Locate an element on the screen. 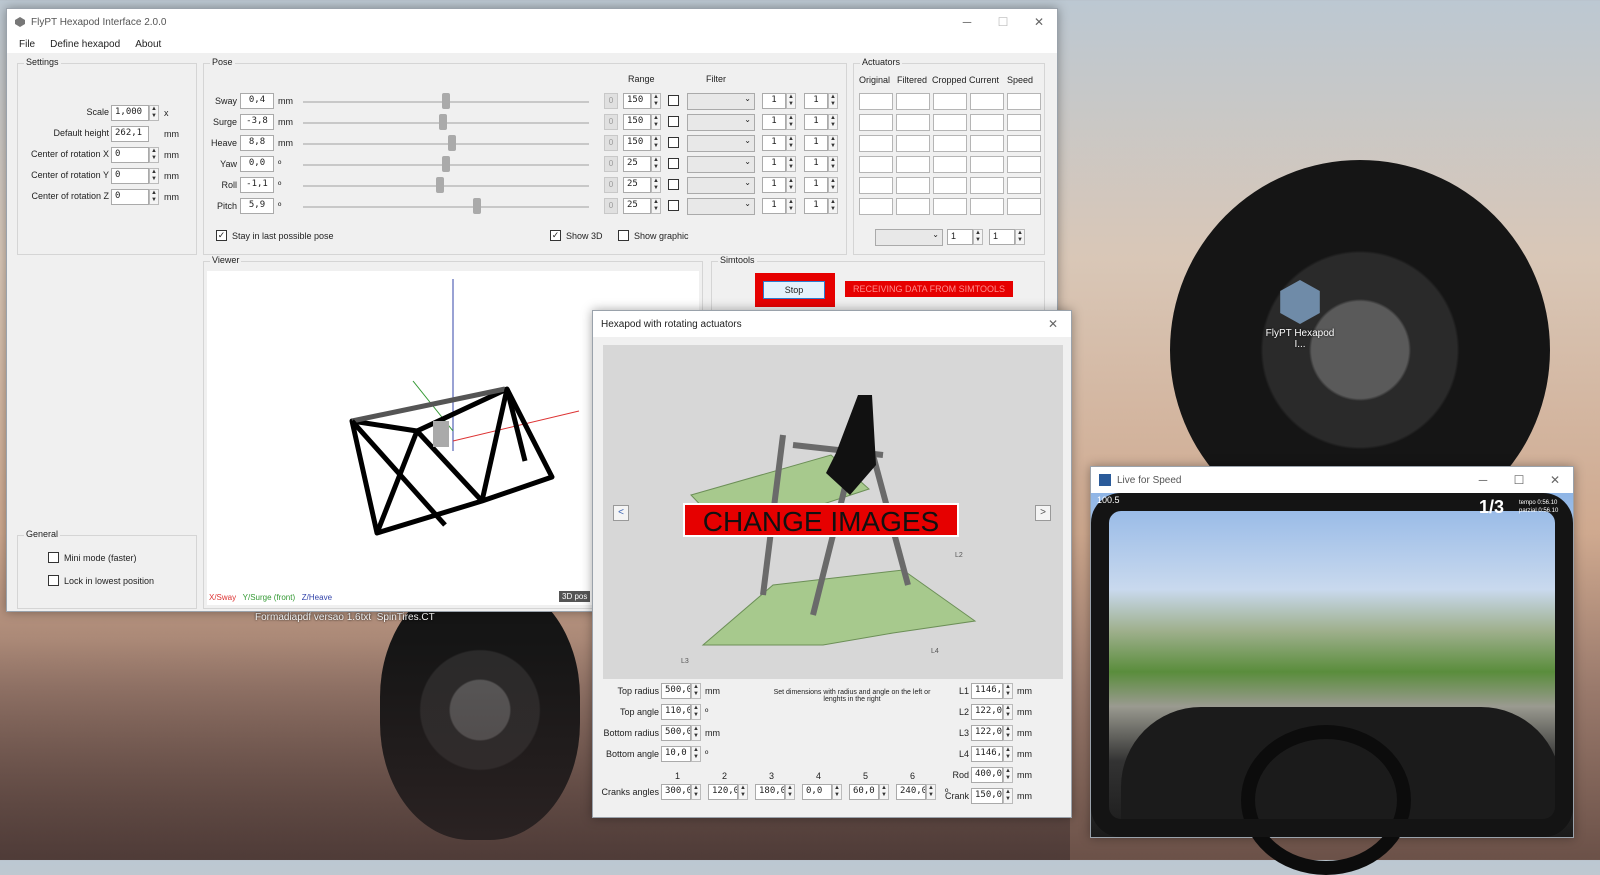 The height and width of the screenshot is (875, 1600). actuator-bottom-2-spinner: ▲ ▼ is located at coordinates (1020, 237).